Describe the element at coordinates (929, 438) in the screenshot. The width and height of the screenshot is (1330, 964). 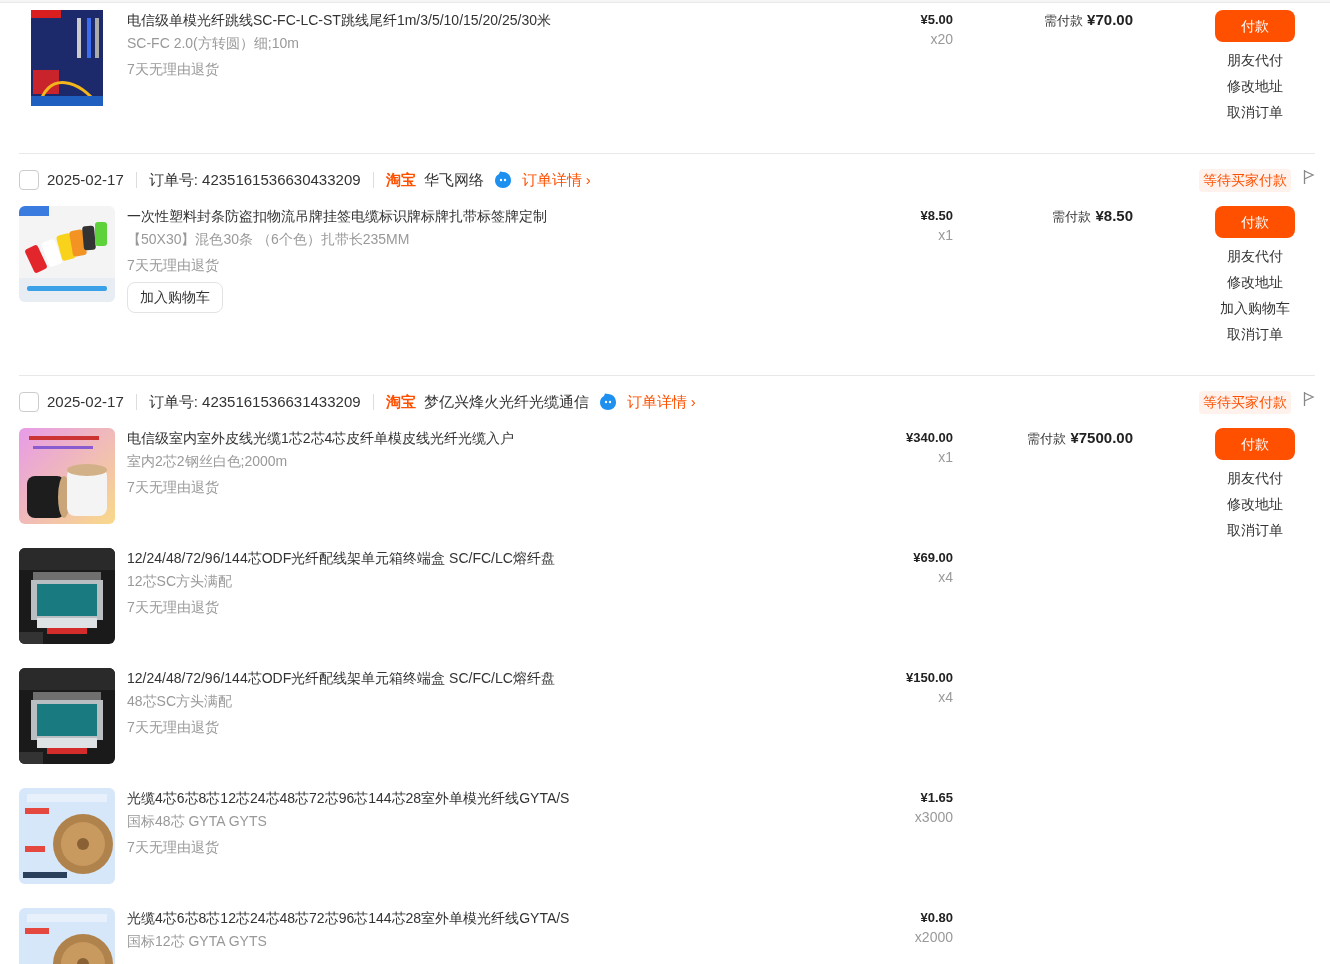
I see `unit-price: ¥340.00` at that location.